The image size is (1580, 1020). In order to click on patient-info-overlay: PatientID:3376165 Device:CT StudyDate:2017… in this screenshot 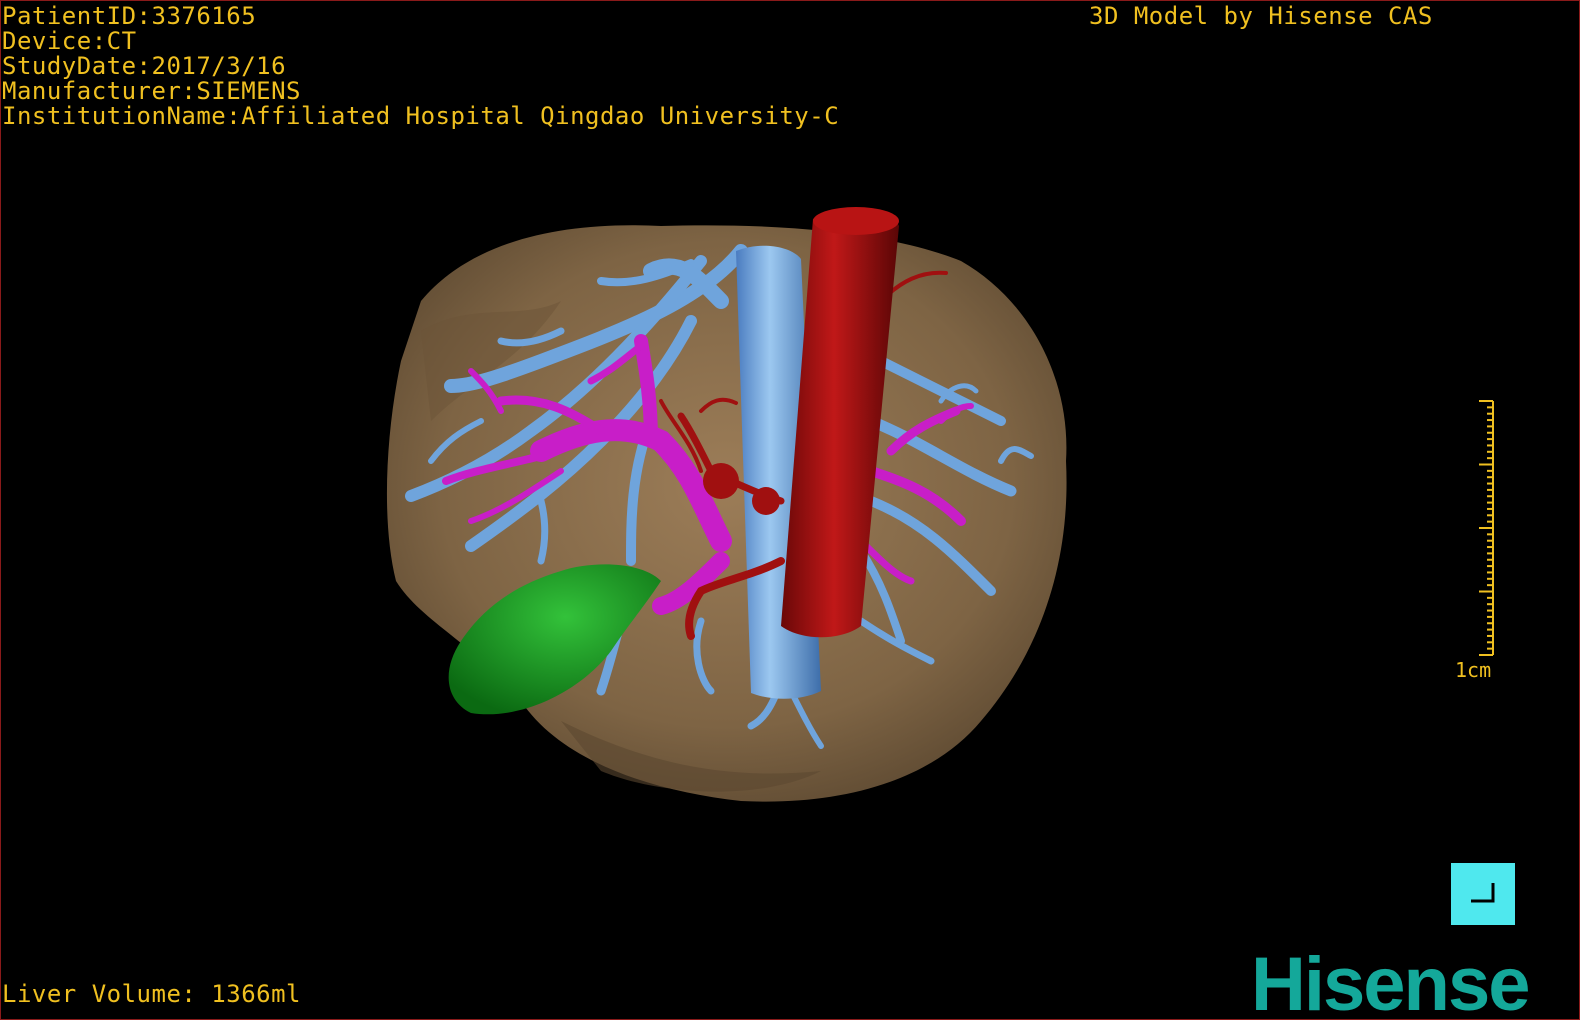, I will do `click(420, 66)`.